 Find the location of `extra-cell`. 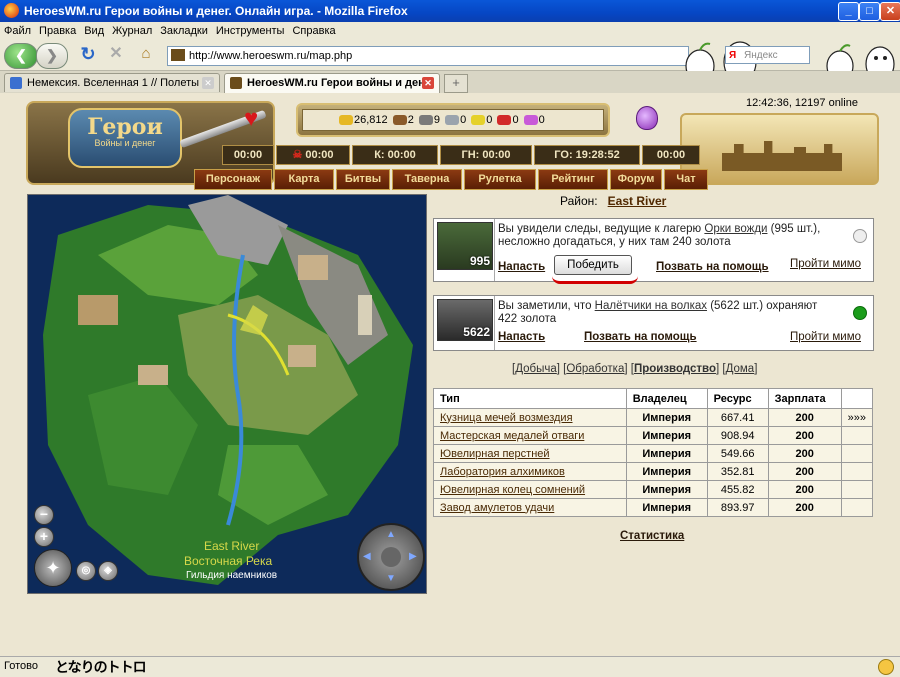

extra-cell is located at coordinates (857, 489).